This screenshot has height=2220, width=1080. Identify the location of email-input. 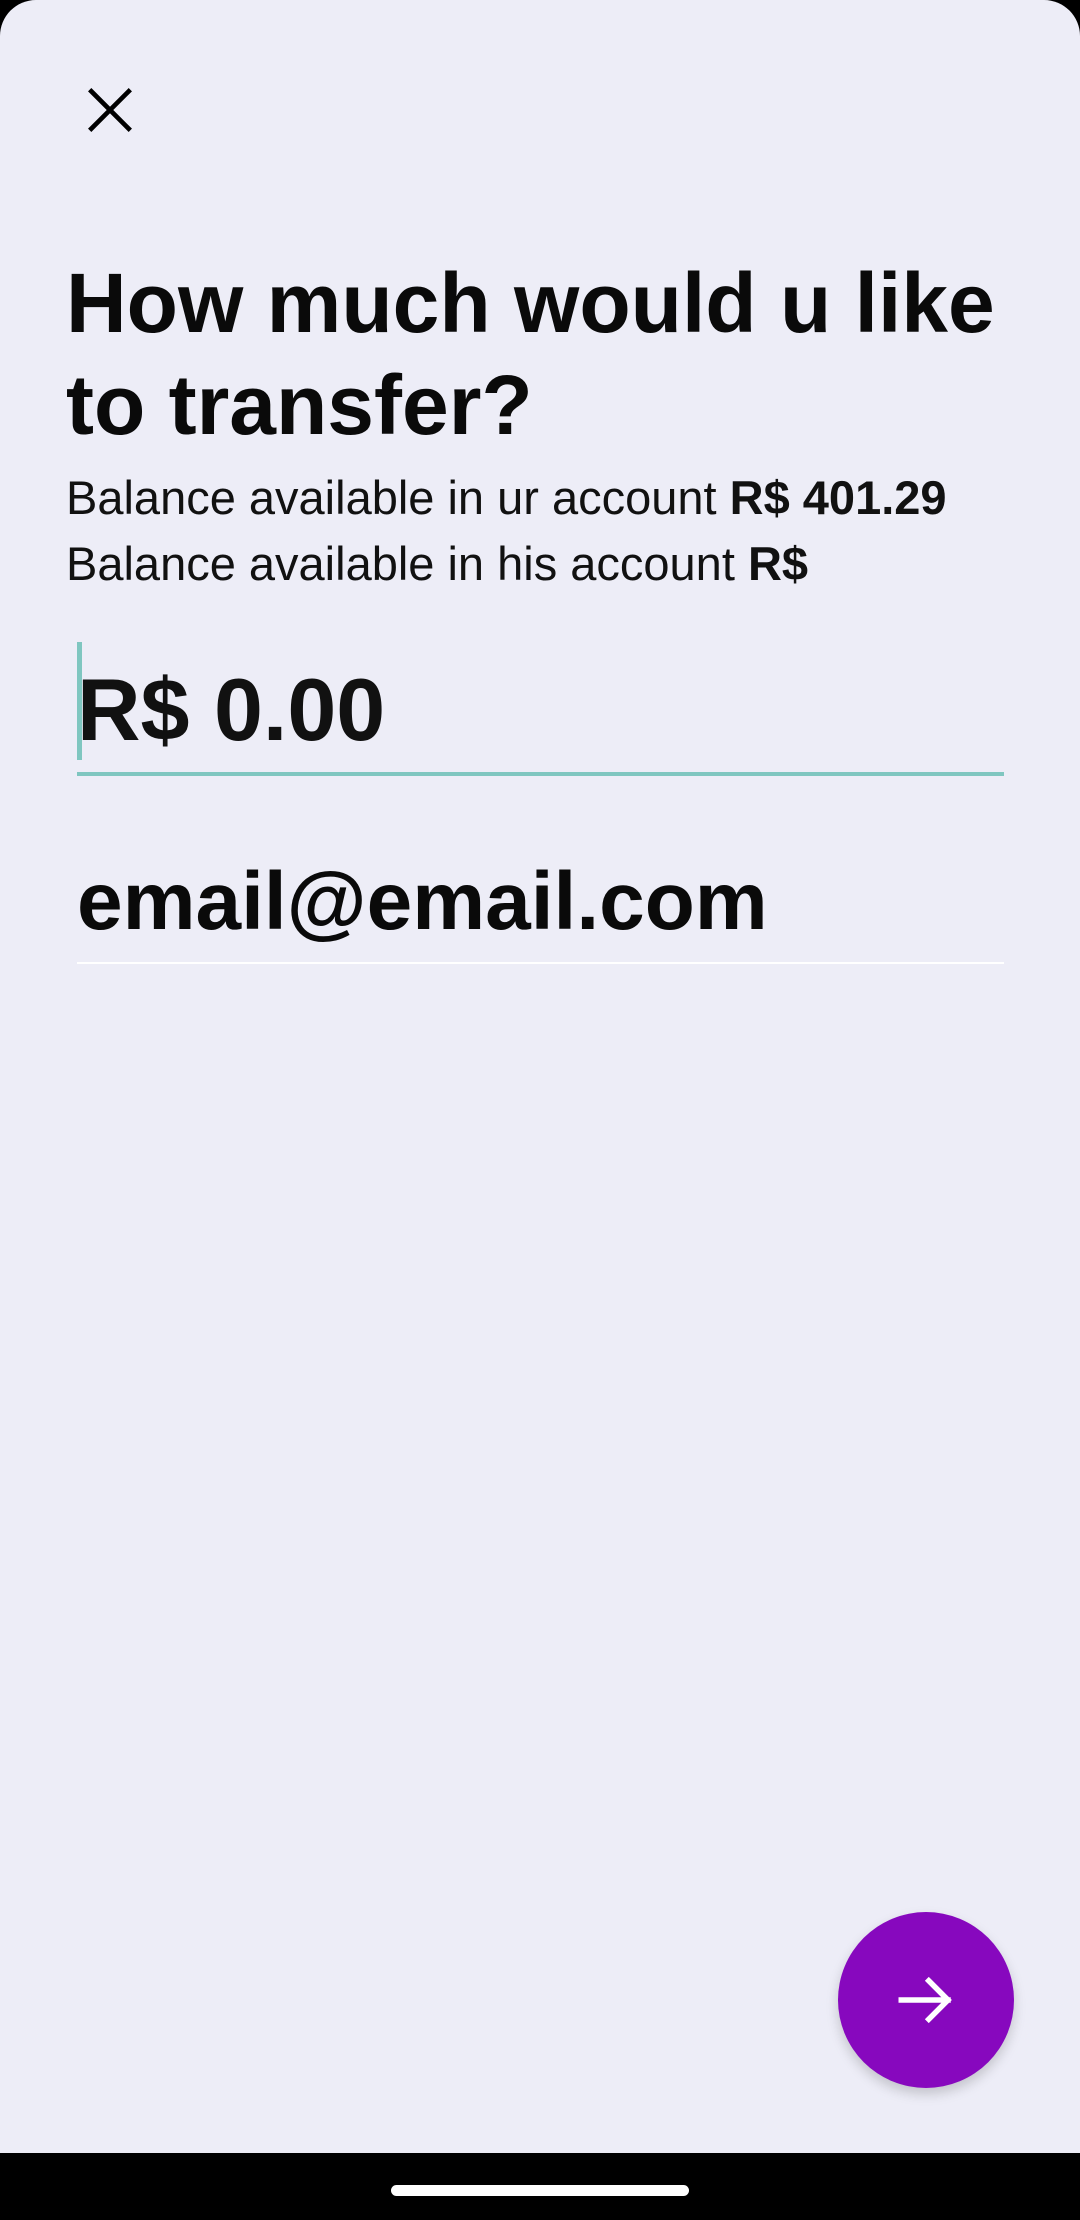
(540, 902).